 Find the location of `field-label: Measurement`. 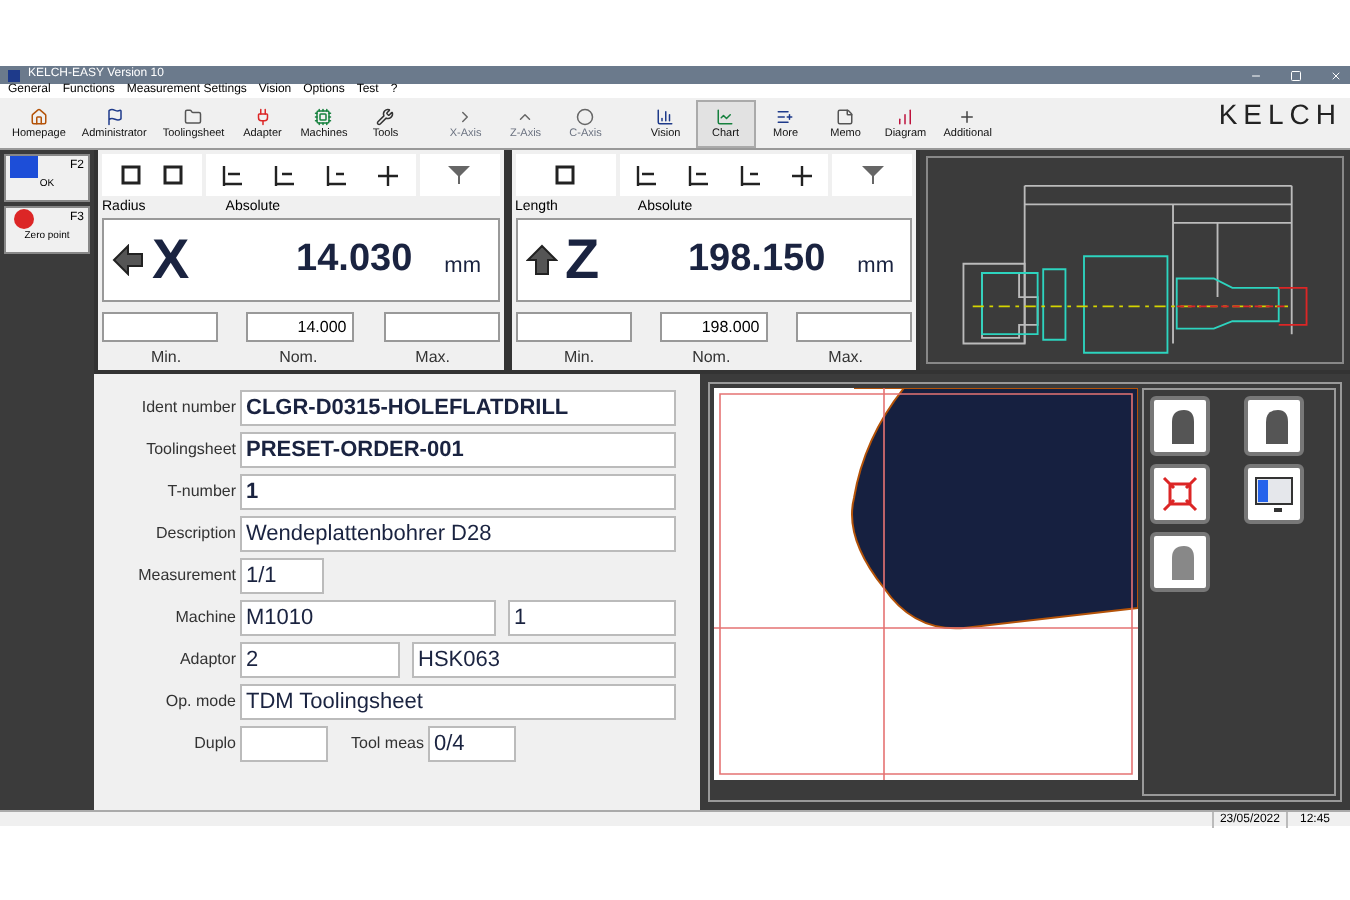

field-label: Measurement is located at coordinates (187, 576).